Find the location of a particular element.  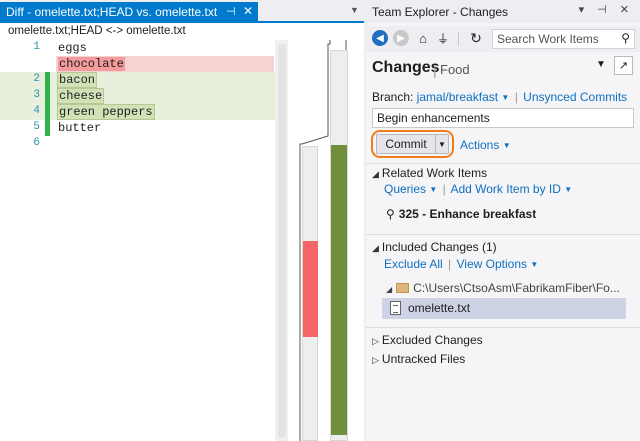

page-title: Changes is located at coordinates (406, 67).